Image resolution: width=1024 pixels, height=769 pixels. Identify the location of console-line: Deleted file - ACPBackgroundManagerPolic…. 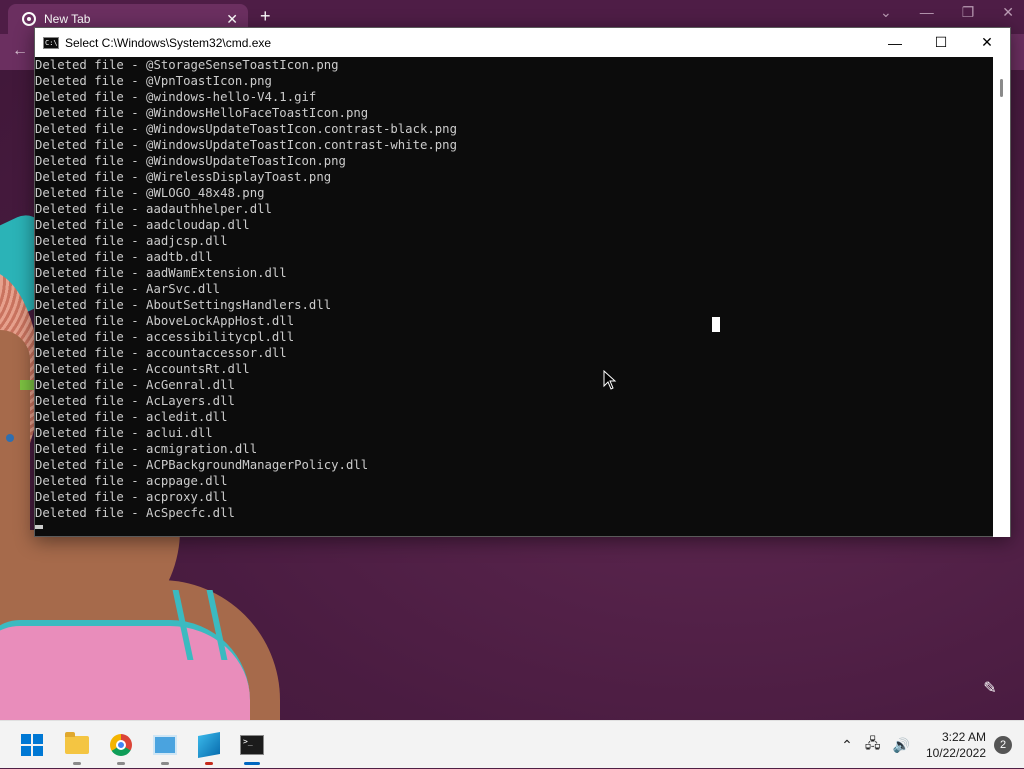
(202, 465).